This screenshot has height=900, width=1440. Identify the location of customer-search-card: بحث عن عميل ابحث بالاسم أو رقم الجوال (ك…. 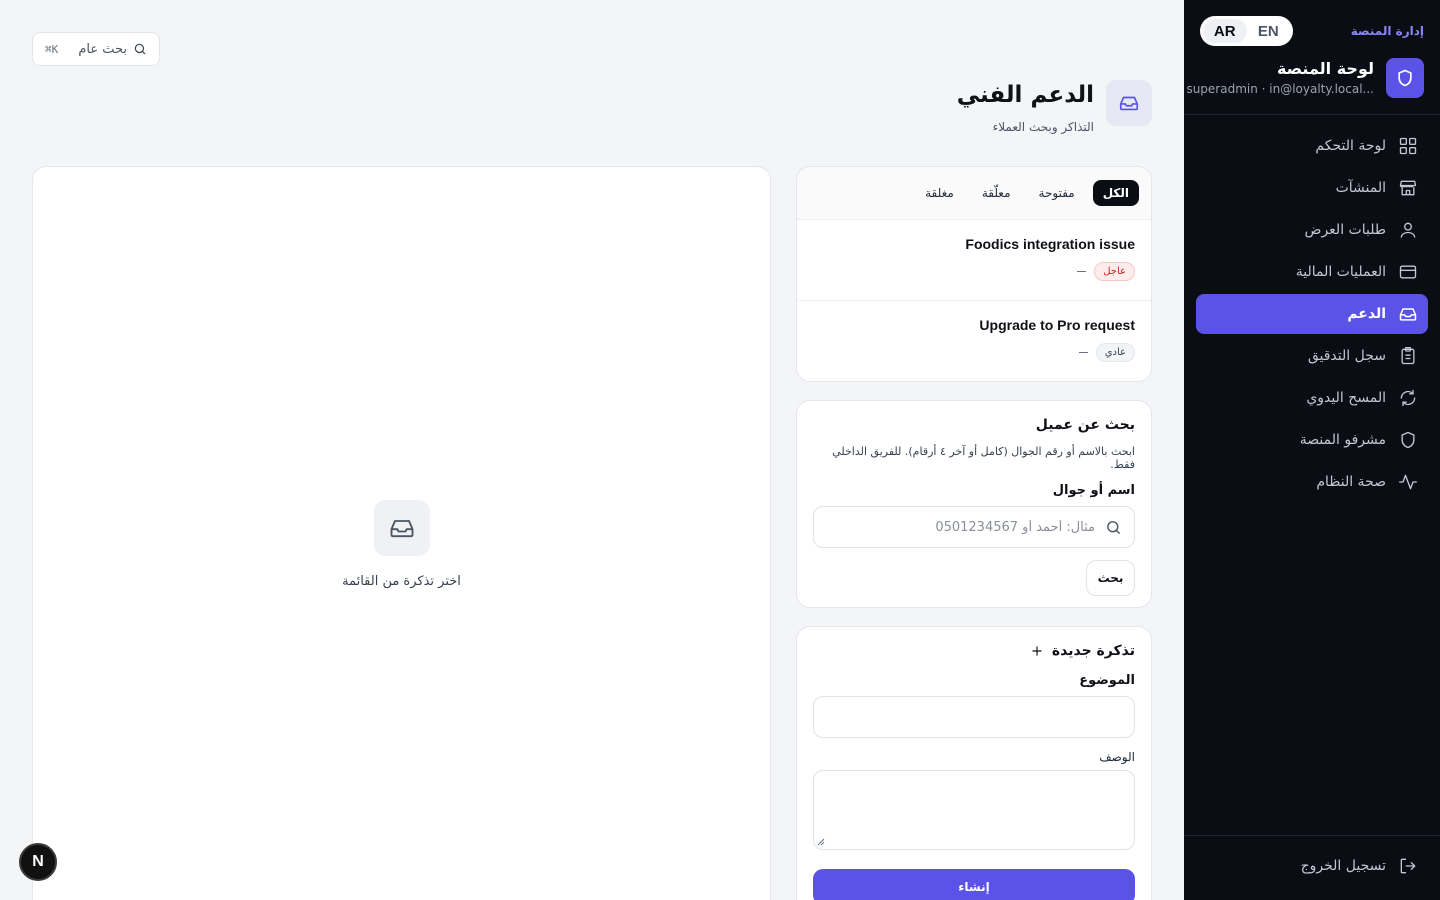
(974, 504).